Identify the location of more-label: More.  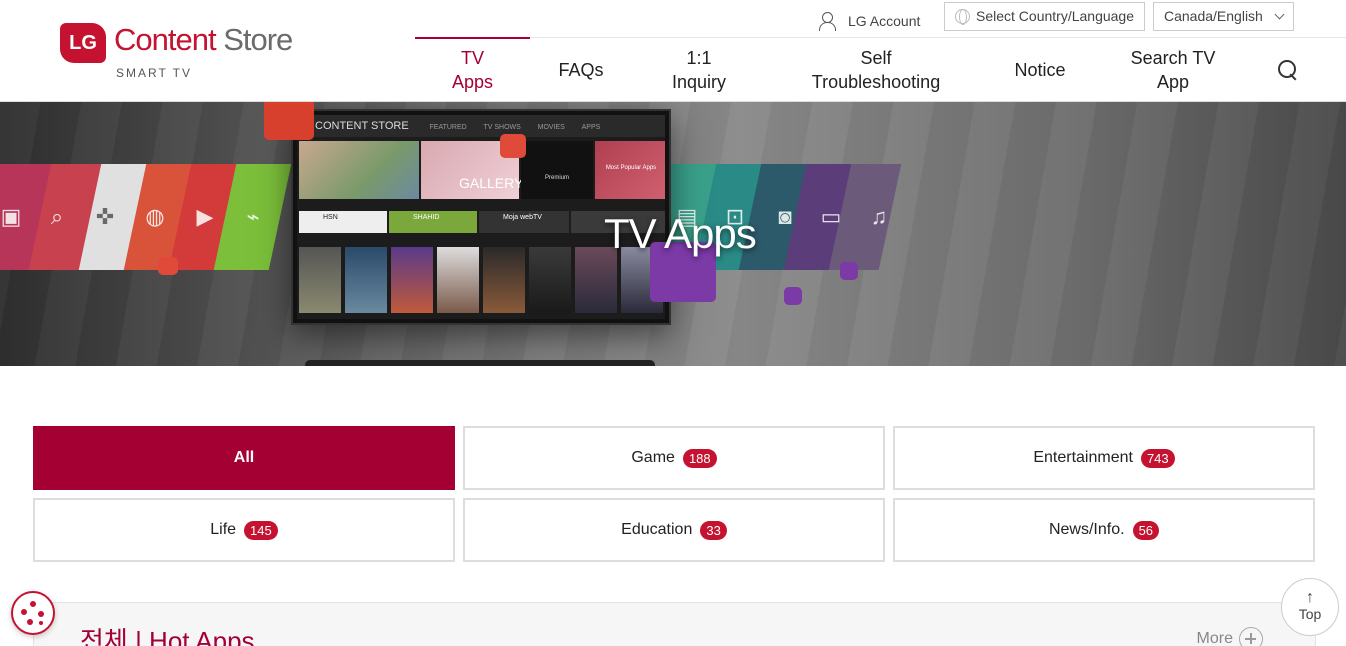
(1214, 638).